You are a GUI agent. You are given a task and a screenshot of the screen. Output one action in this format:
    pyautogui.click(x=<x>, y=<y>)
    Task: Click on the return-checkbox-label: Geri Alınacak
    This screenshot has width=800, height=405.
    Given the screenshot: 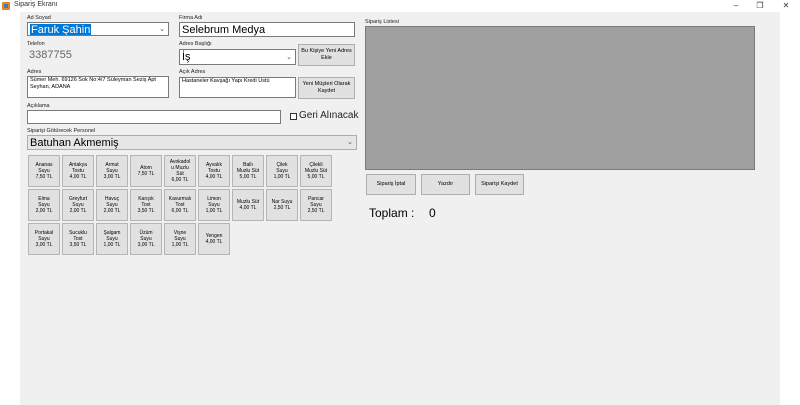 What is the action you would take?
    pyautogui.click(x=329, y=115)
    